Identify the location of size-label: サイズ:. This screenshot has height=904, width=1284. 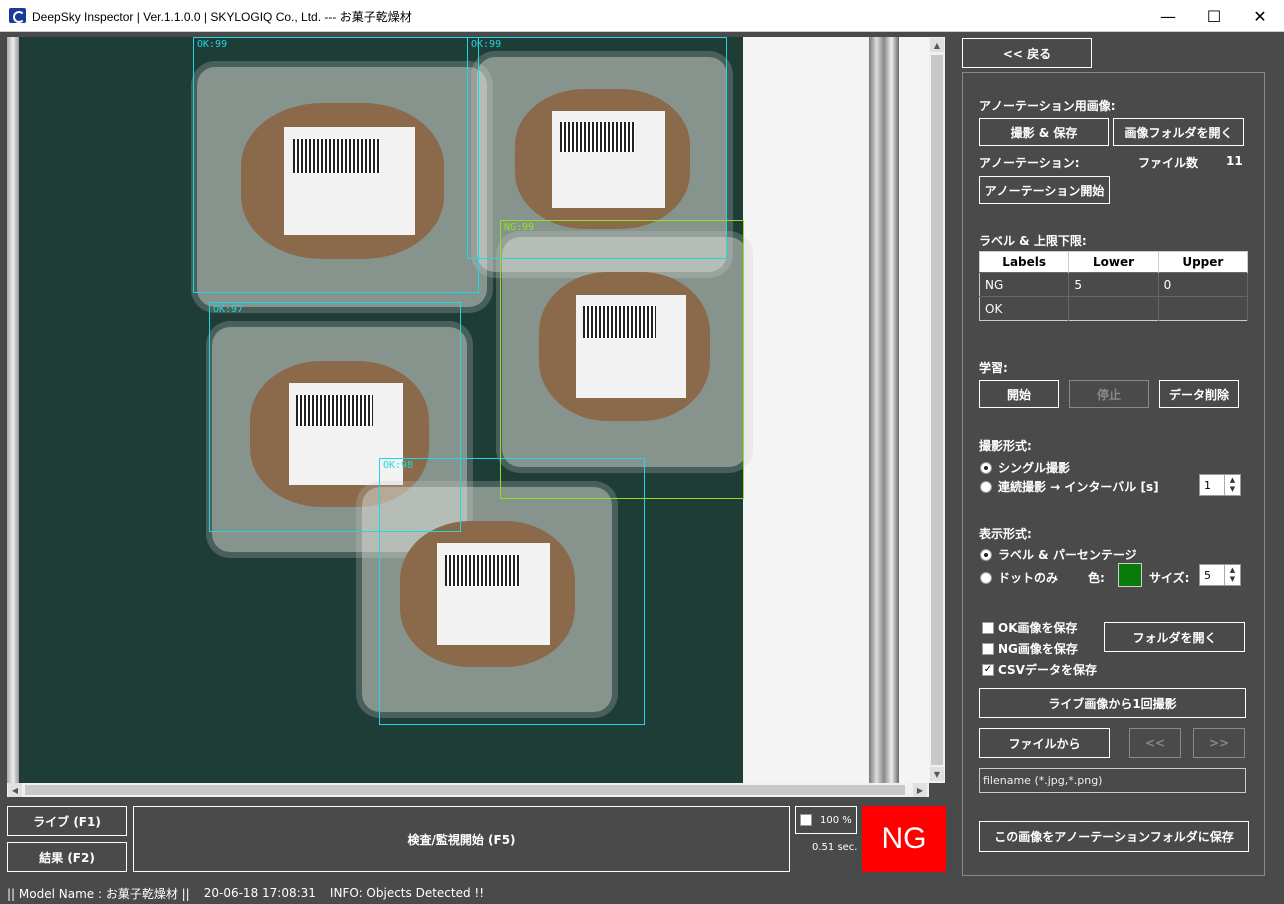
(1169, 578).